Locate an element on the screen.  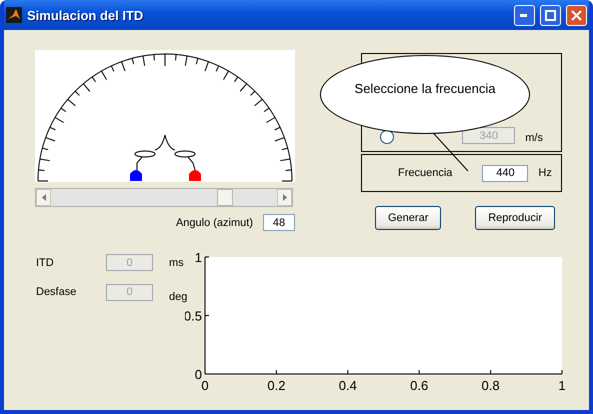
slider-thumb is located at coordinates (225, 197).